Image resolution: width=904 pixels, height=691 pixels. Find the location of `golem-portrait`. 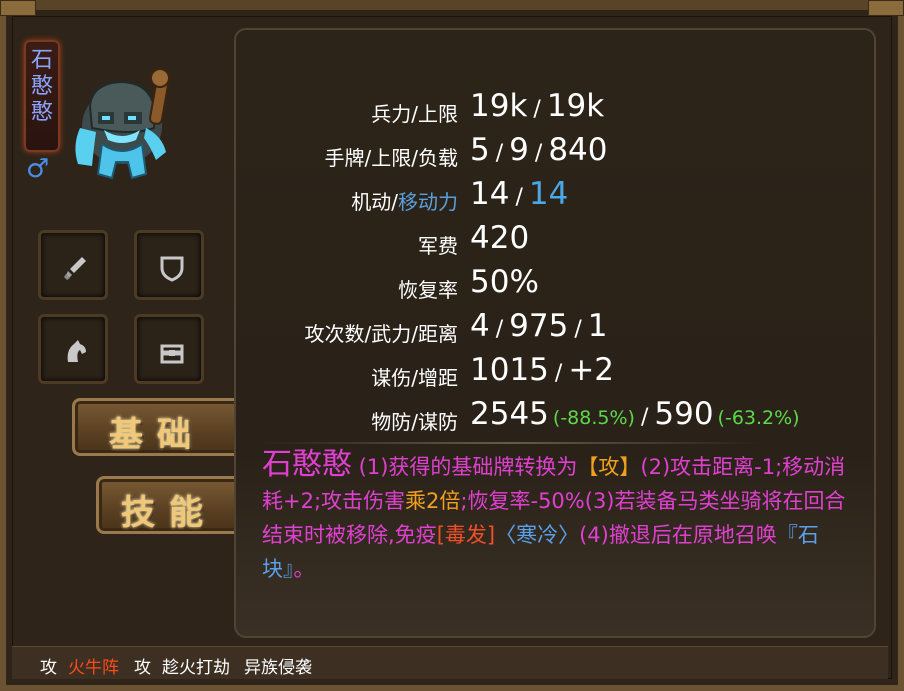

golem-portrait is located at coordinates (123, 124).